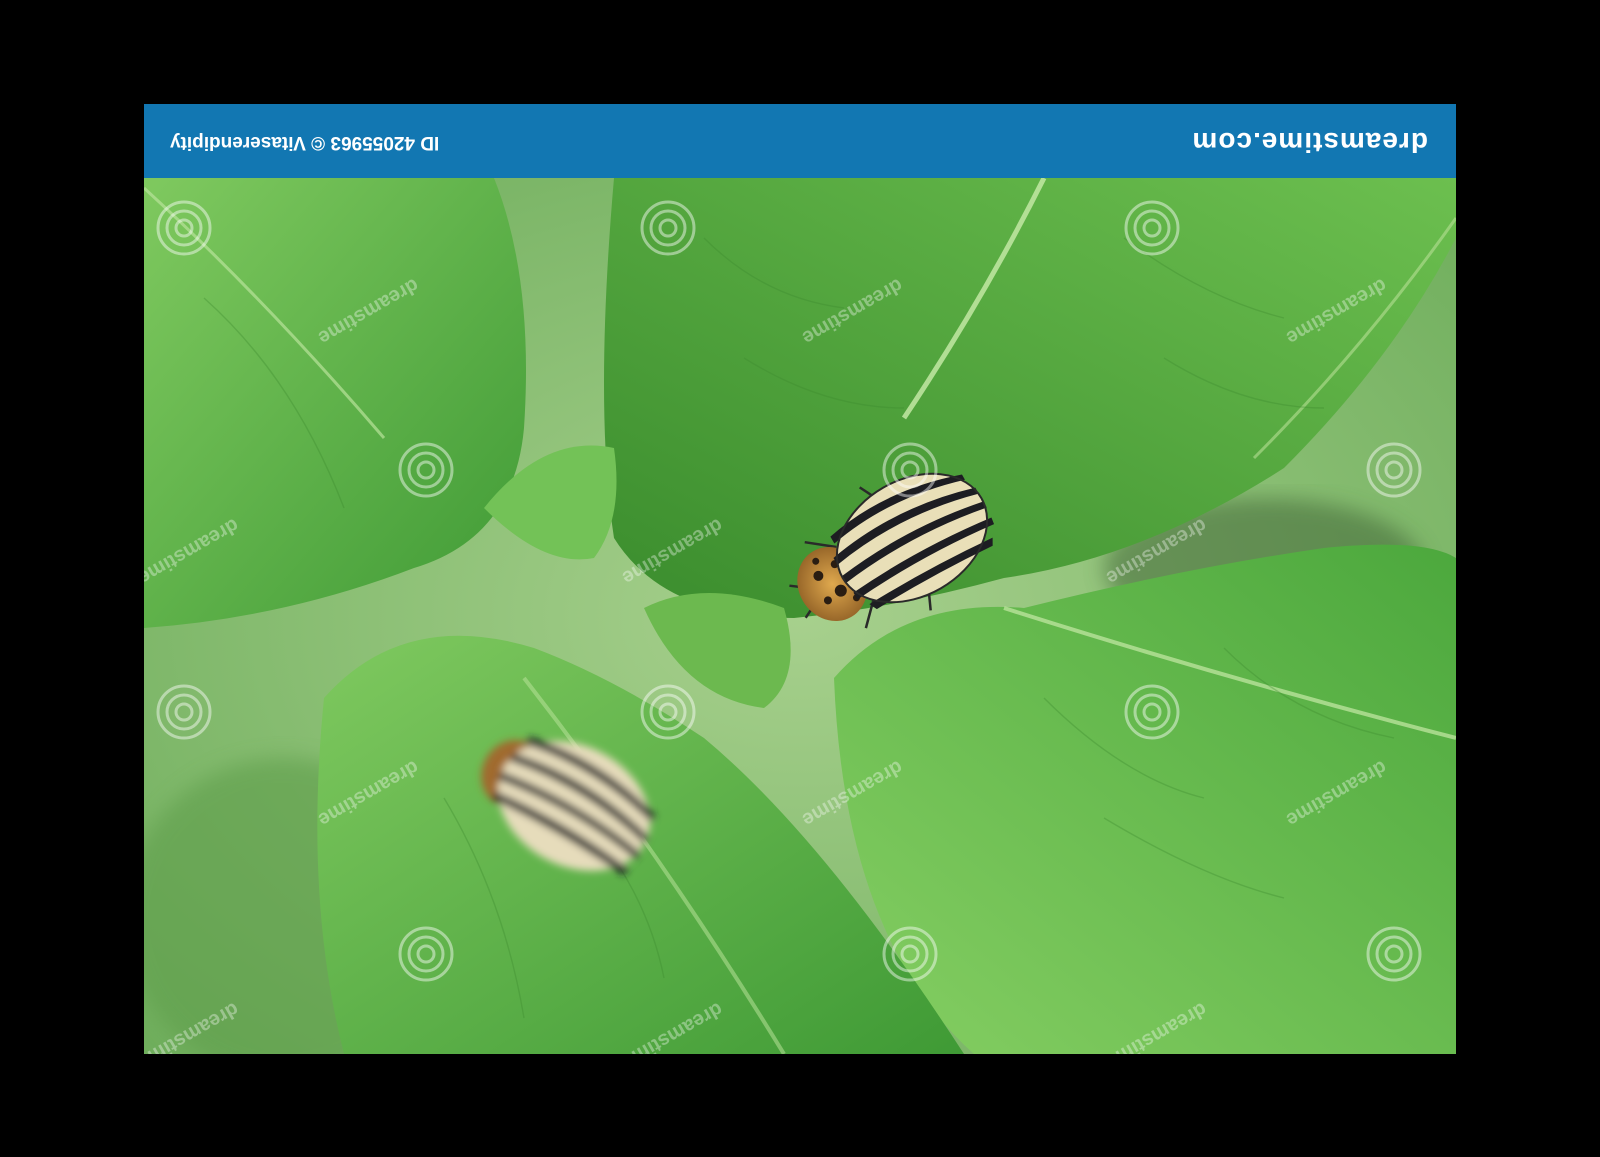  Describe the element at coordinates (305, 142) in the screenshot. I see `image-credit: ID 42055963 © Vitaserendipity` at that location.